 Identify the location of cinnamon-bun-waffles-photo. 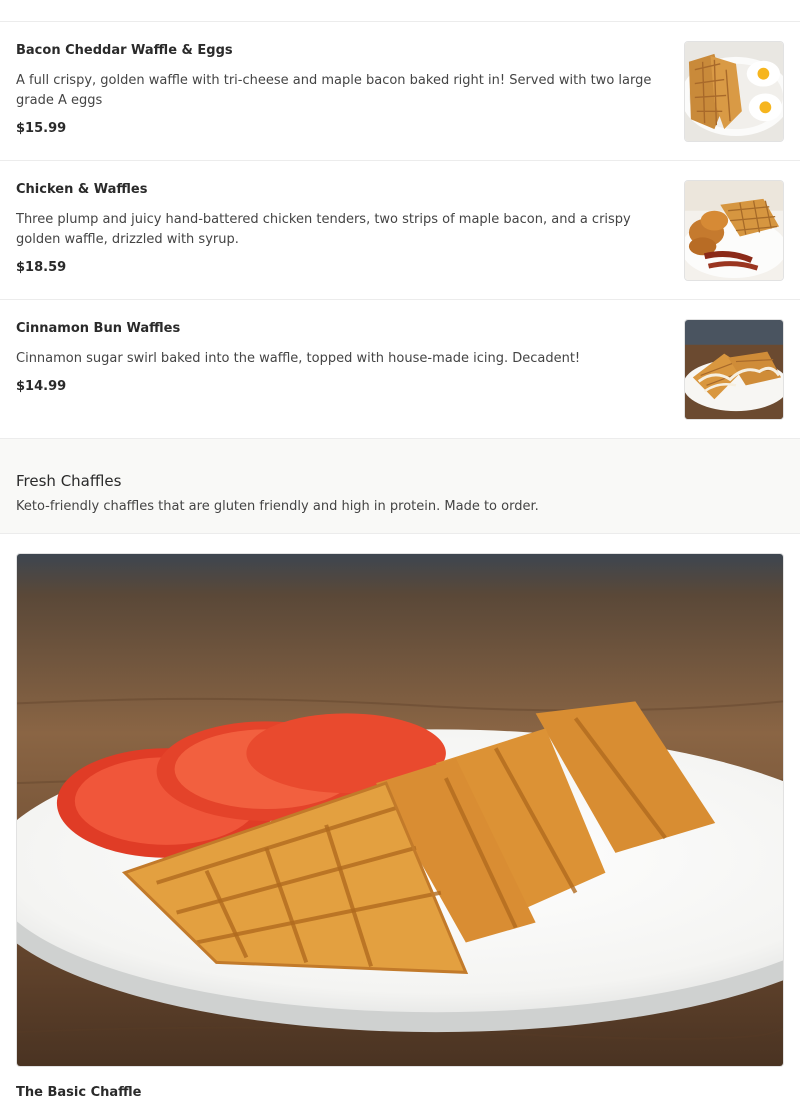
(734, 369).